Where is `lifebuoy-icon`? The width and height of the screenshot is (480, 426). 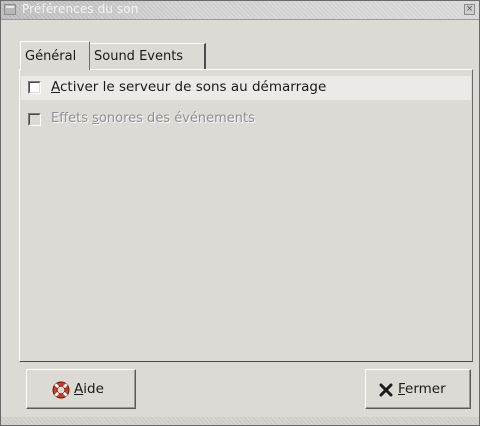 lifebuoy-icon is located at coordinates (61, 392).